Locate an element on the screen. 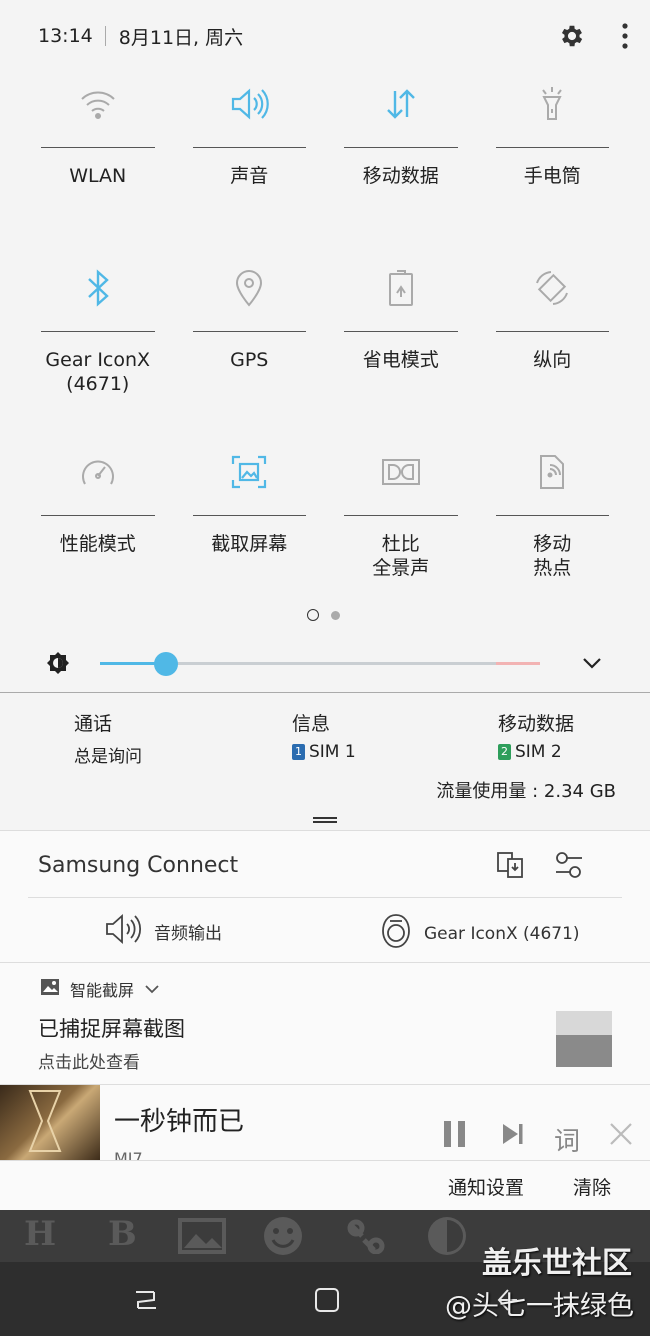  close-icon is located at coordinates (621, 1136).